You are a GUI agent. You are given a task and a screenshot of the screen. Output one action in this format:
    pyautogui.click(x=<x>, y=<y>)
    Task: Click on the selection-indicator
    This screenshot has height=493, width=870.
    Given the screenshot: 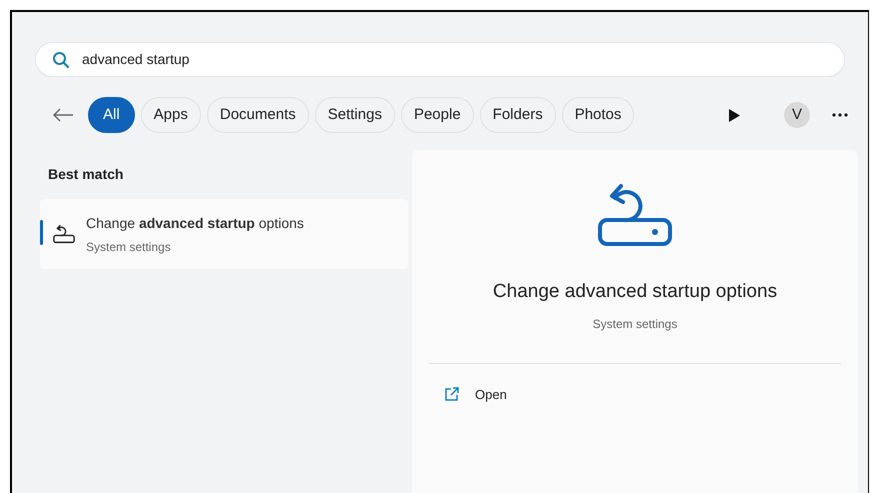 What is the action you would take?
    pyautogui.click(x=41, y=232)
    